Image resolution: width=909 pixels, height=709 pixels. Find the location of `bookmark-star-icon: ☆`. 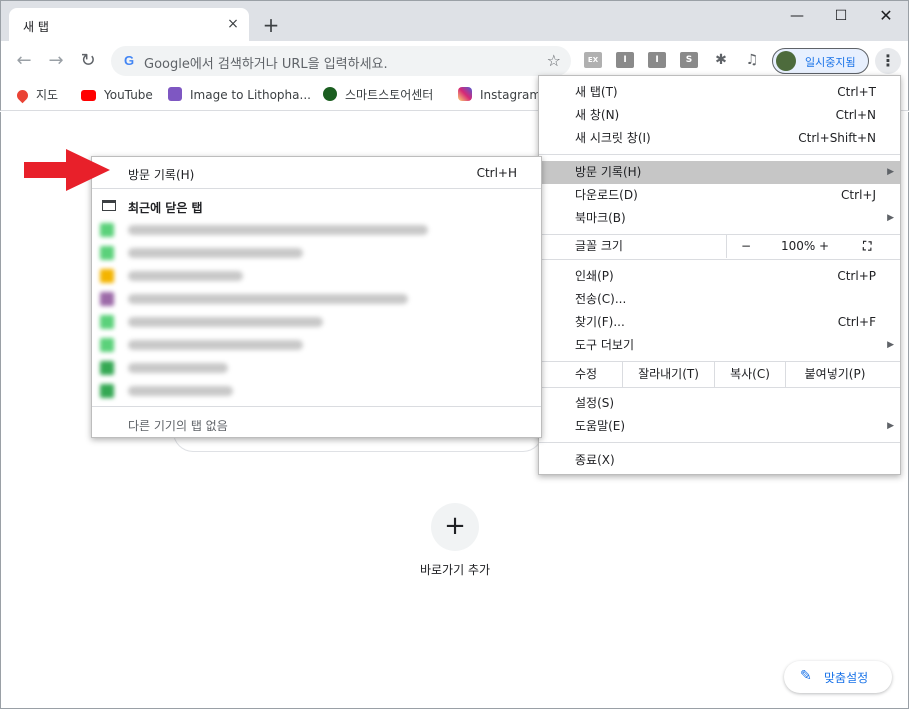

bookmark-star-icon: ☆ is located at coordinates (554, 60).